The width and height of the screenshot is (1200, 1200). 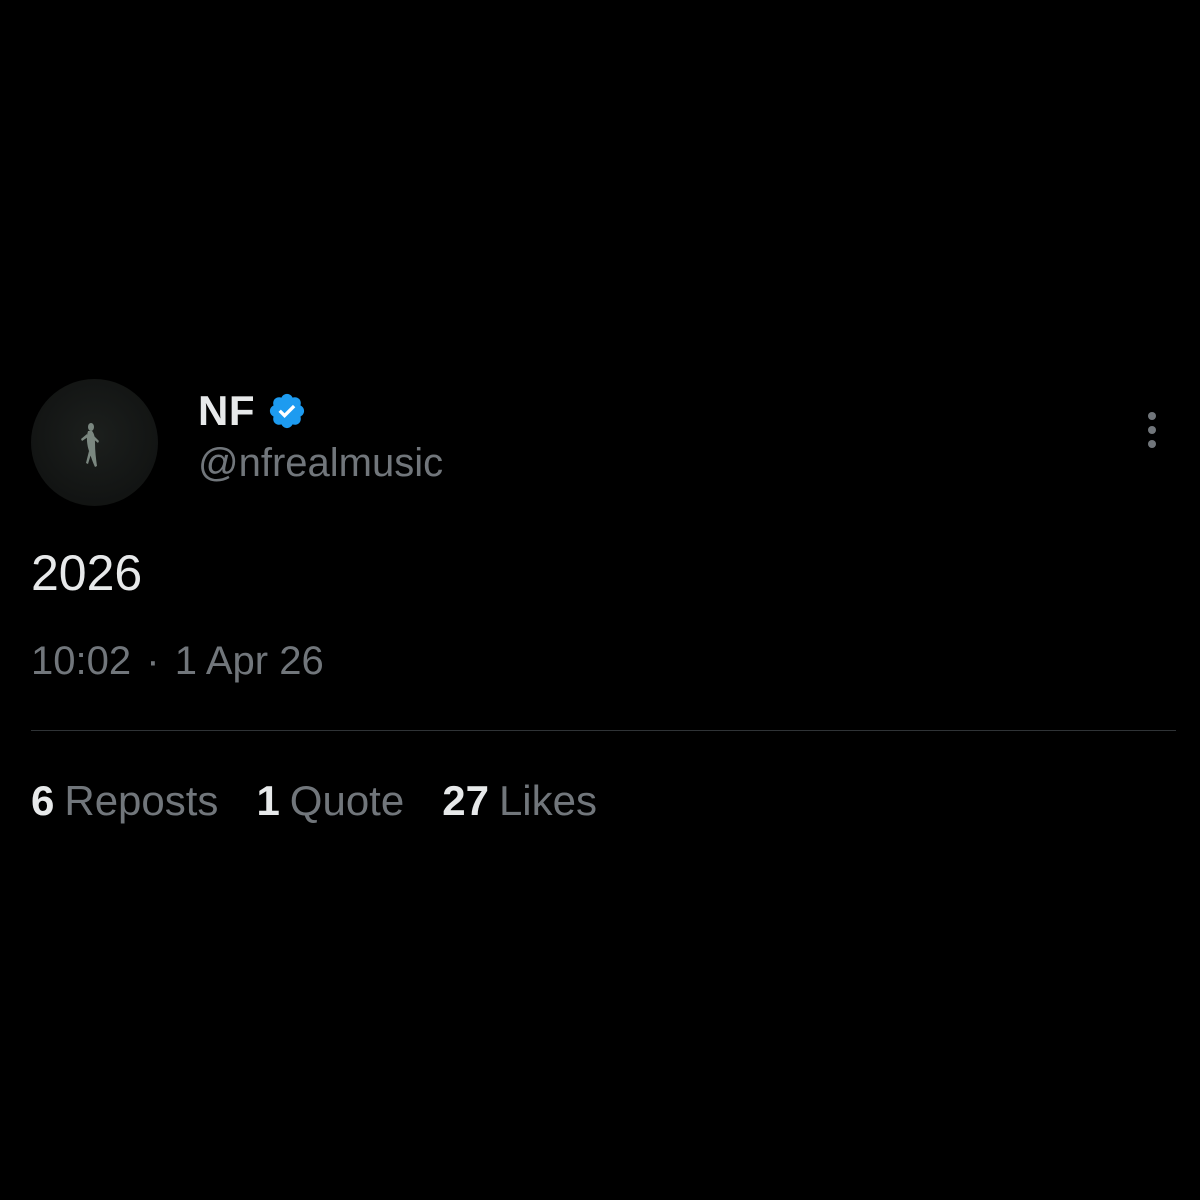 What do you see at coordinates (268, 800) in the screenshot?
I see `quotes-count: 1` at bounding box center [268, 800].